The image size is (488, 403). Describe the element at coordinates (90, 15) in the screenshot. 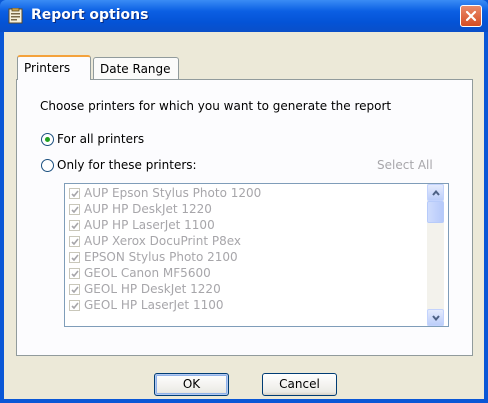

I see `window-title: Report options` at that location.